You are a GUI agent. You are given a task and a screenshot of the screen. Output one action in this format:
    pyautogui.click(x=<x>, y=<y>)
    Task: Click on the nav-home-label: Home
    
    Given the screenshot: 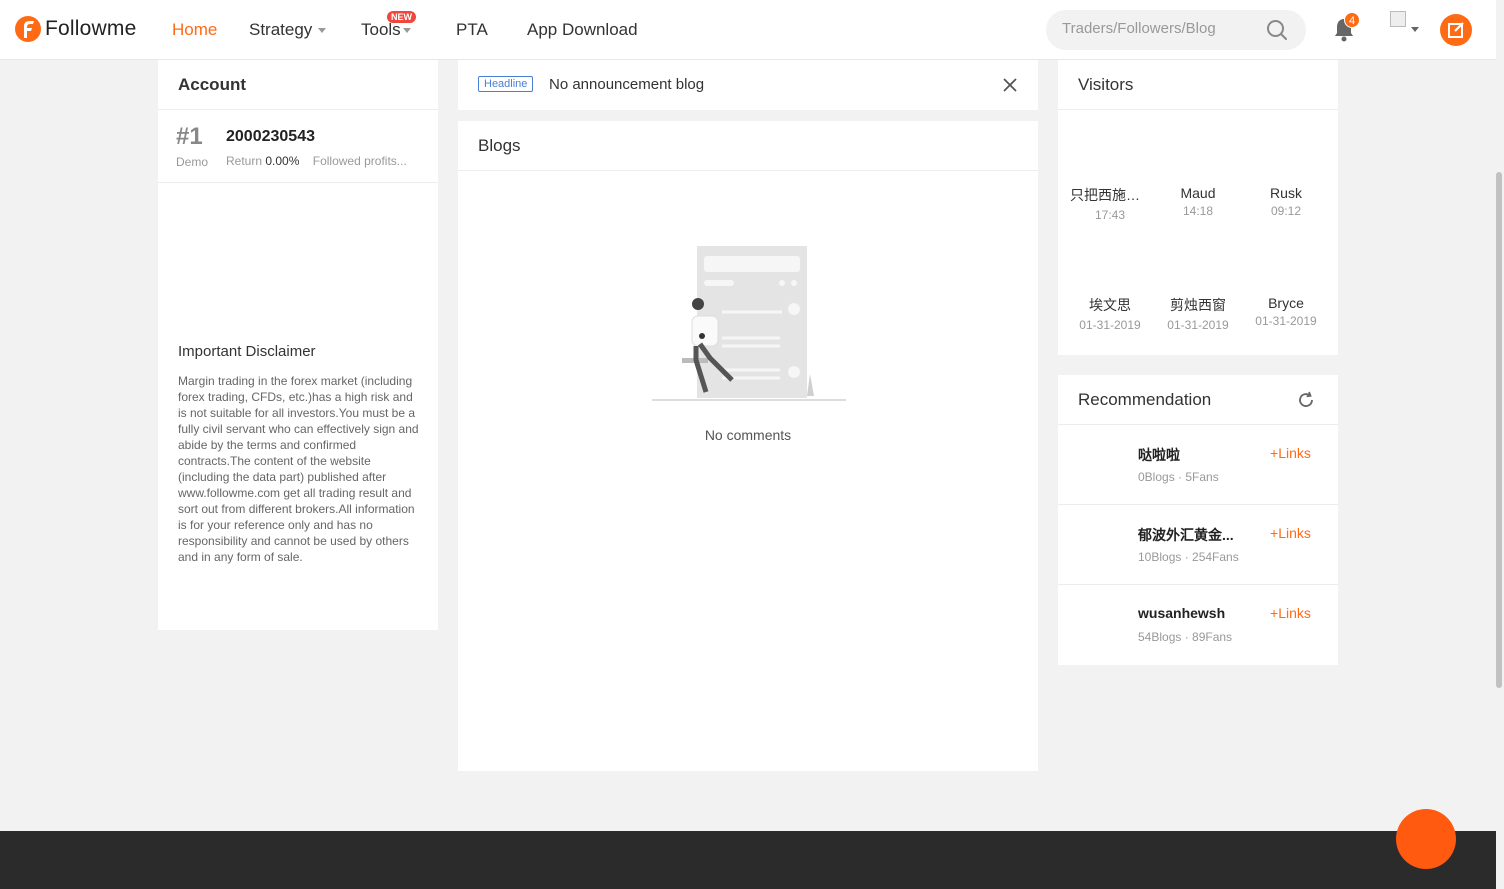 What is the action you would take?
    pyautogui.click(x=195, y=29)
    